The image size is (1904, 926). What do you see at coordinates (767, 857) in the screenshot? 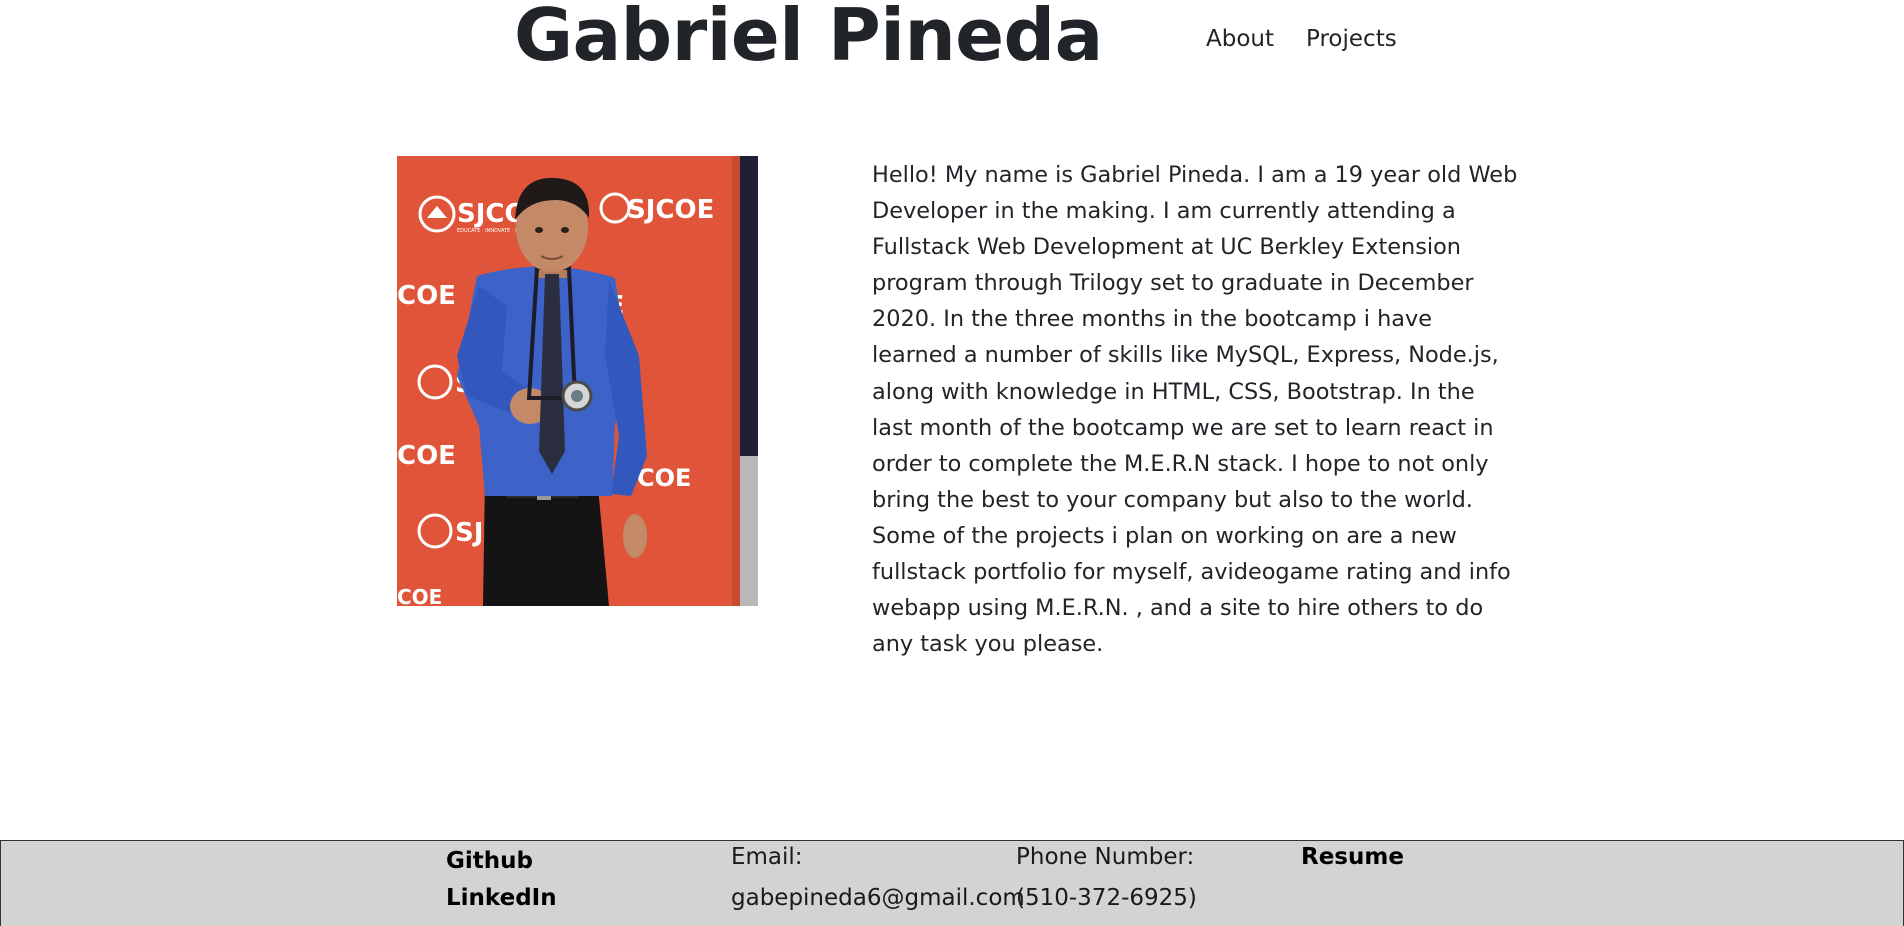
I see `email-heading: Email:` at bounding box center [767, 857].